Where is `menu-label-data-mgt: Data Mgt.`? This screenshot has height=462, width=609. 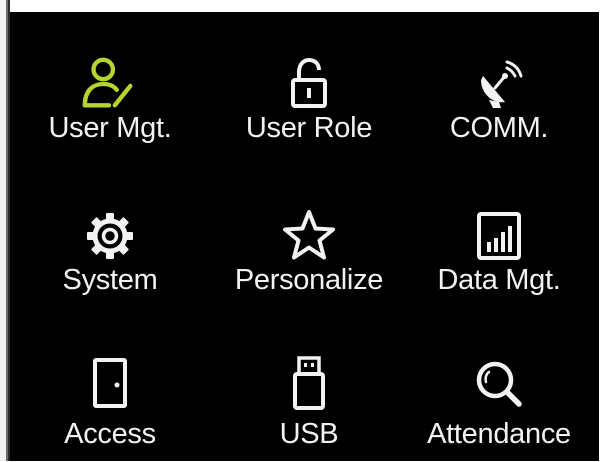
menu-label-data-mgt: Data Mgt. is located at coordinates (499, 280).